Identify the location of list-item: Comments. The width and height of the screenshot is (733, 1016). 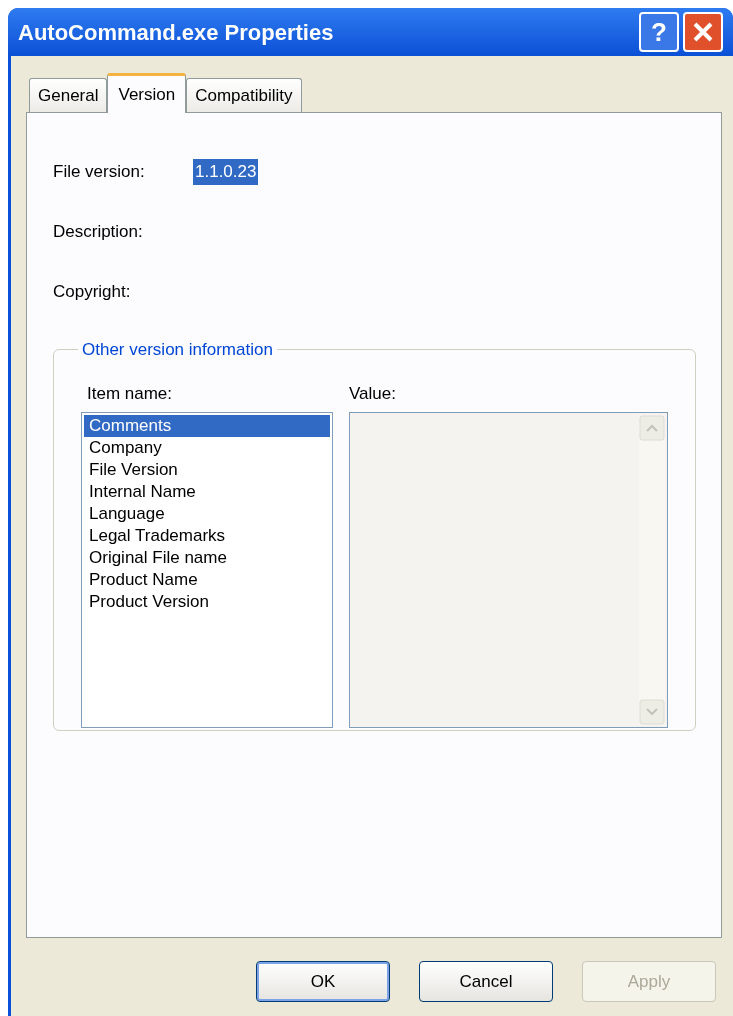
(207, 426).